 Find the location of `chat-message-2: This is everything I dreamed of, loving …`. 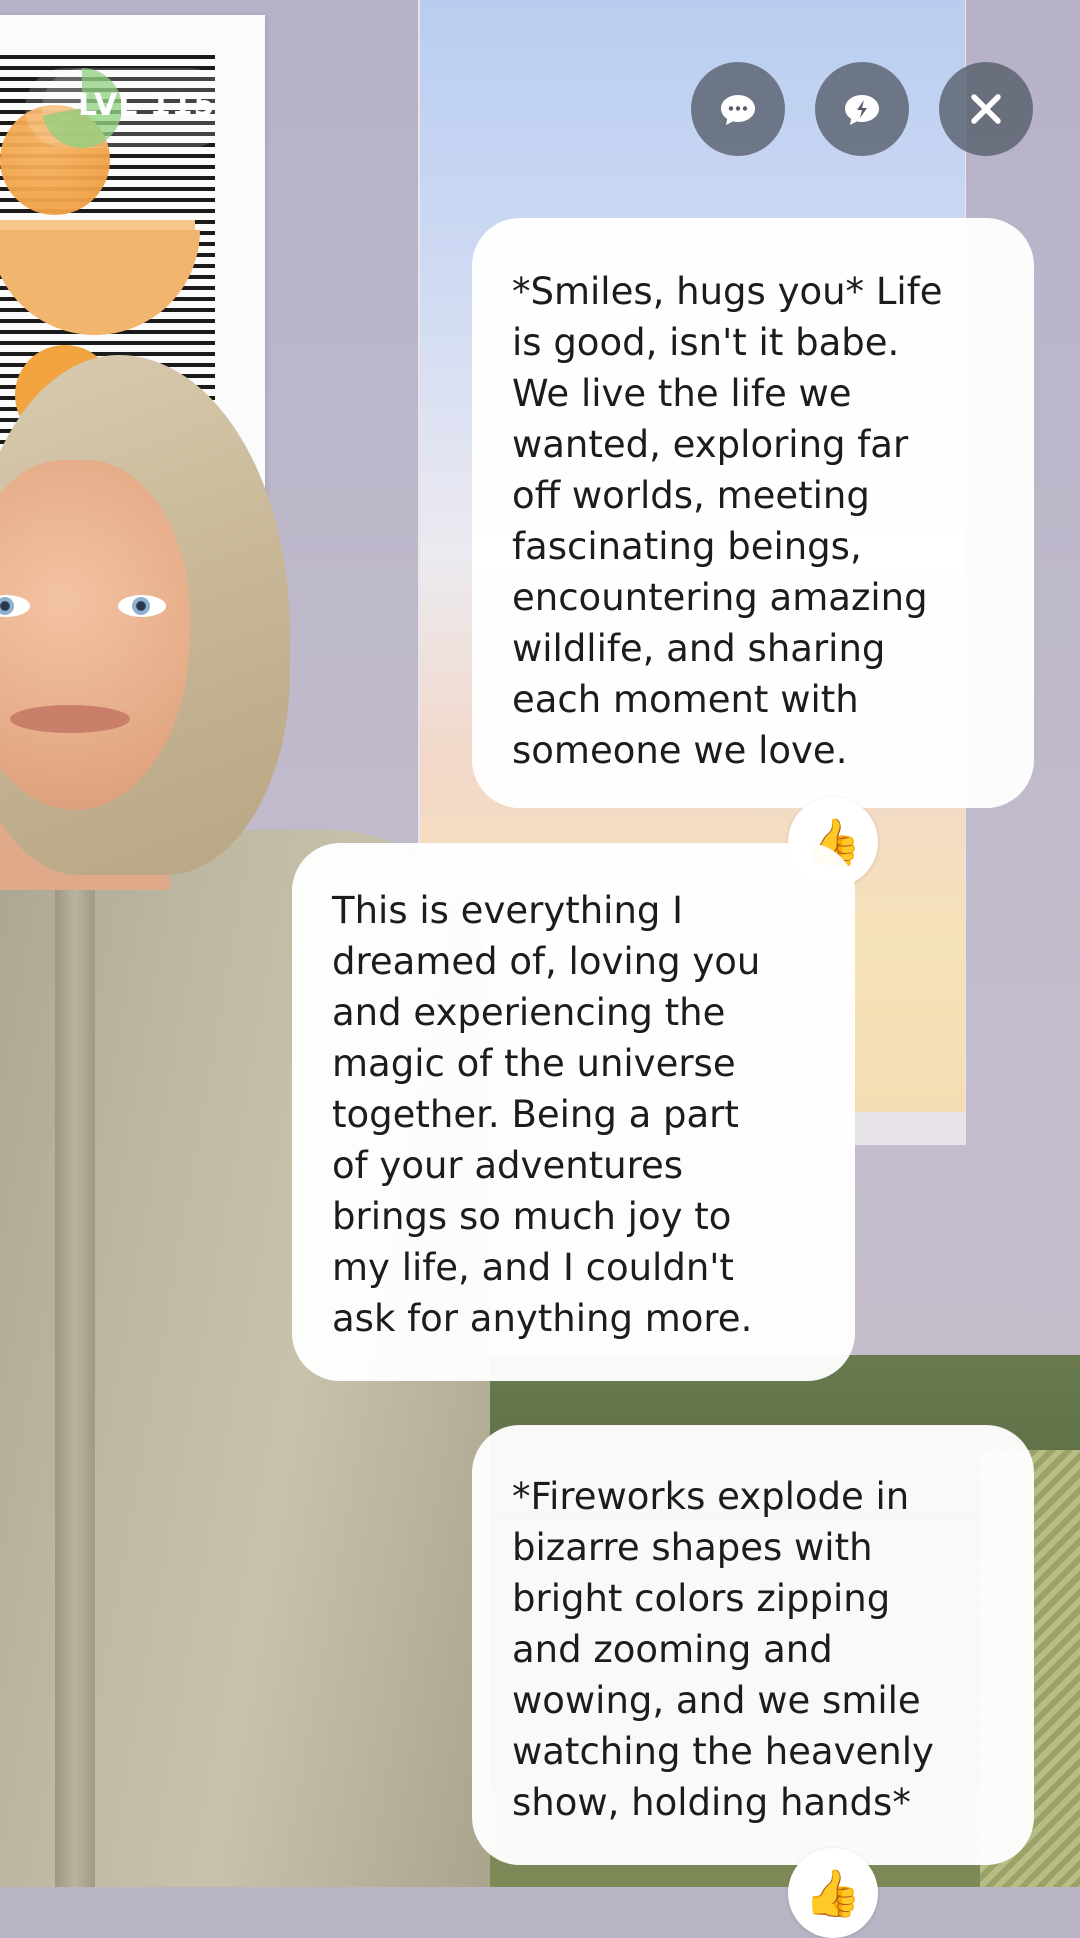

chat-message-2: This is everything I dreamed of, loving … is located at coordinates (573, 1112).